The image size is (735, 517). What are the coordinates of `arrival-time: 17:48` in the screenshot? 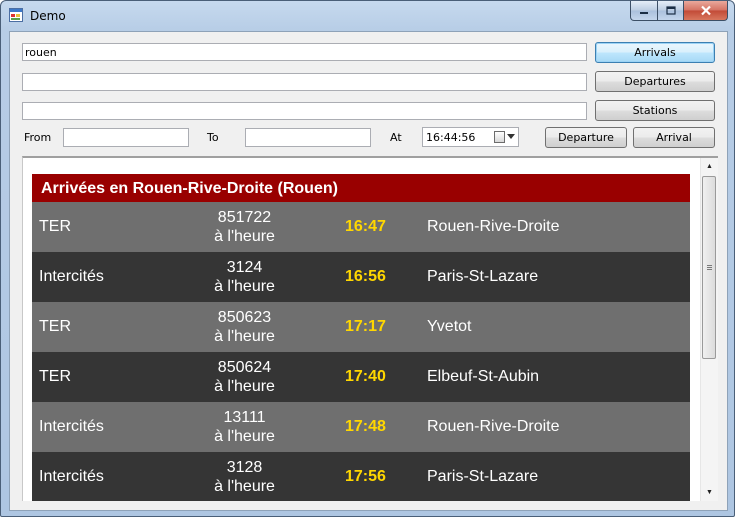 It's located at (365, 426).